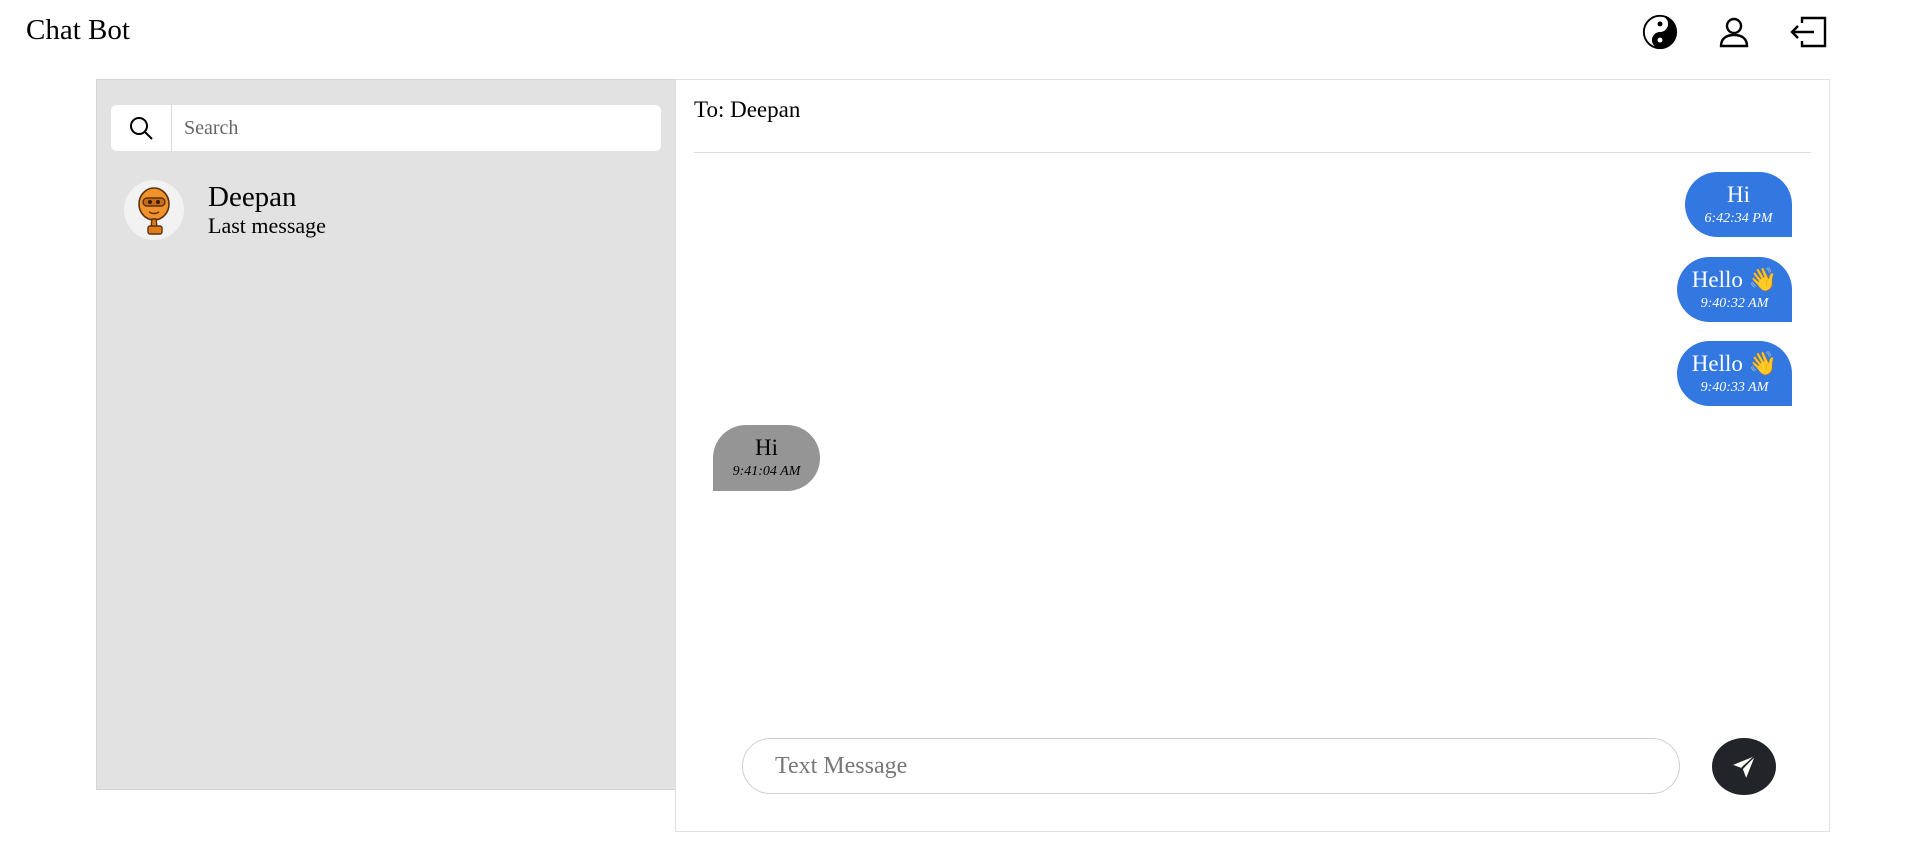  I want to click on app-title: Chat Bot, so click(78, 30).